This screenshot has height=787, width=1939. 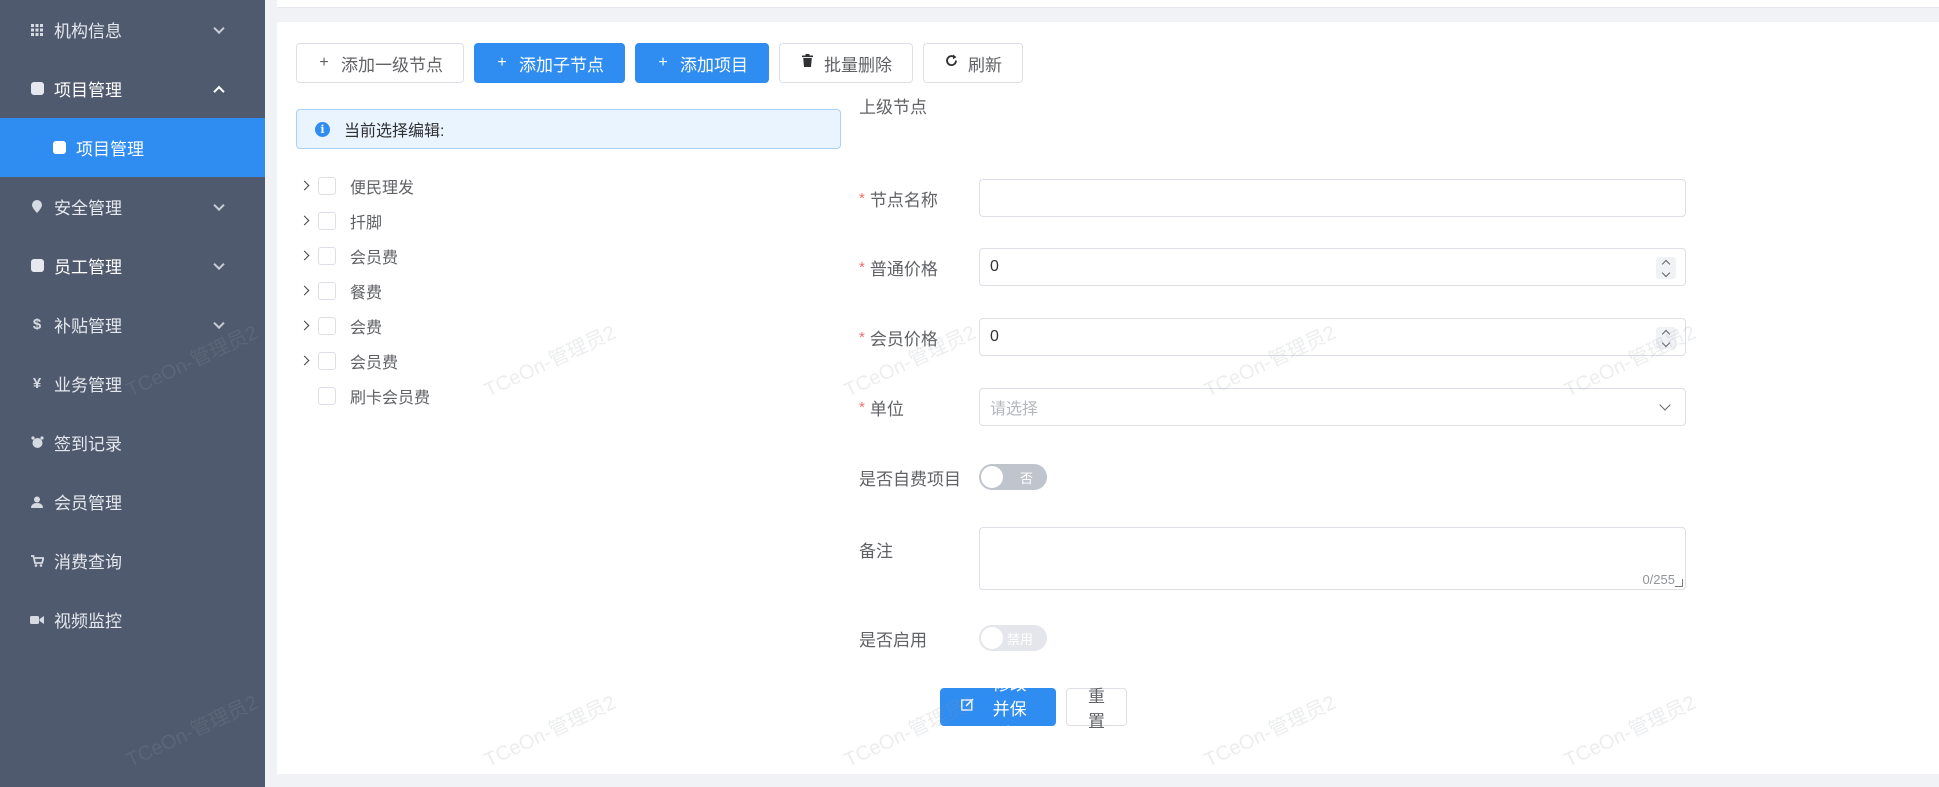 What do you see at coordinates (702, 63) in the screenshot?
I see `add-item-button: + 添加项目` at bounding box center [702, 63].